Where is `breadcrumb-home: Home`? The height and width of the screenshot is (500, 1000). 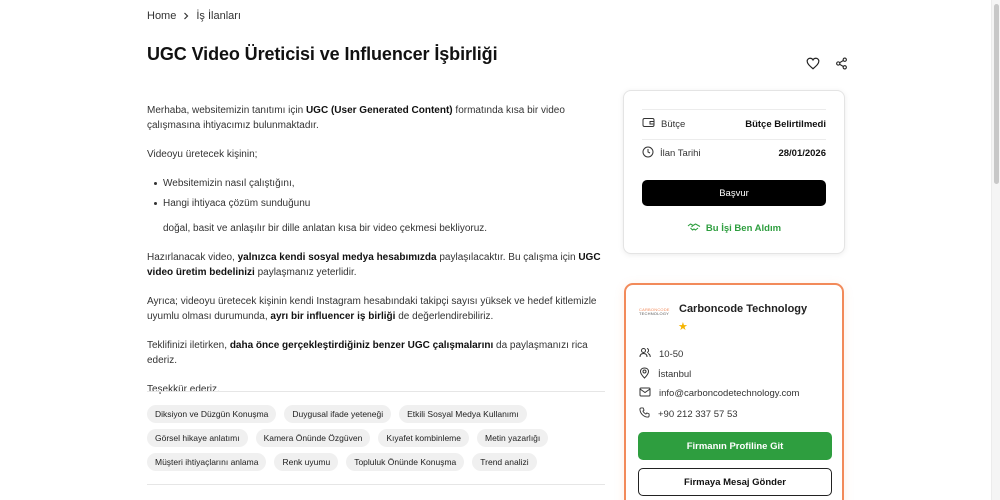
breadcrumb-home: Home is located at coordinates (161, 16).